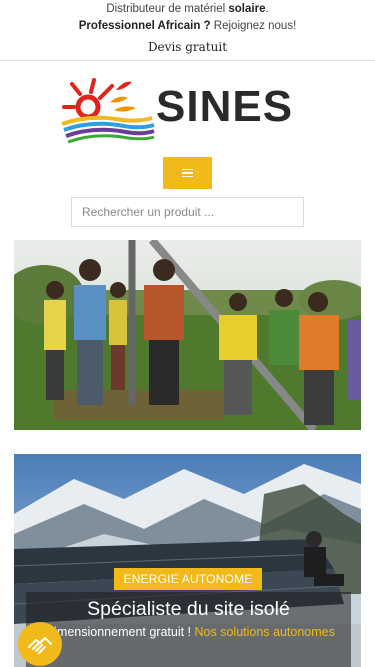 The image size is (375, 667). I want to click on partner-badge, so click(40, 644).